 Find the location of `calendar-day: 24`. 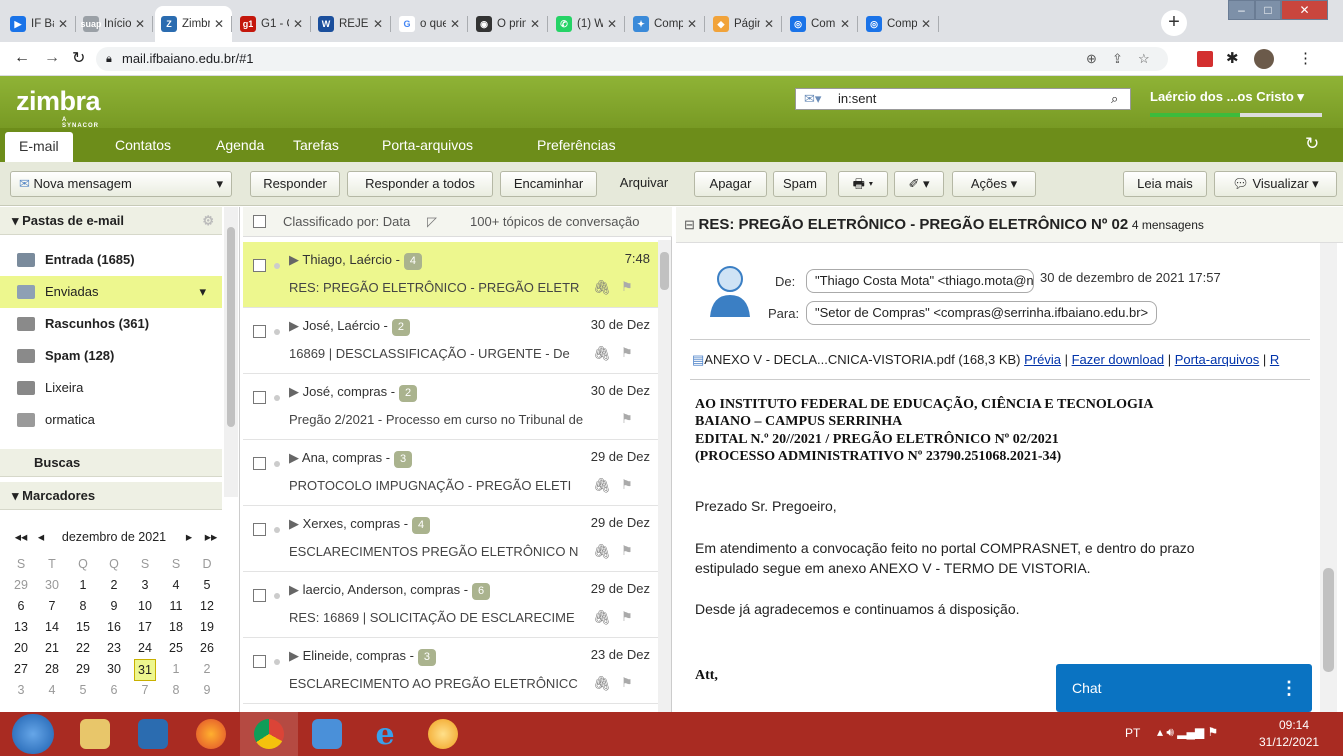

calendar-day: 24 is located at coordinates (145, 648).